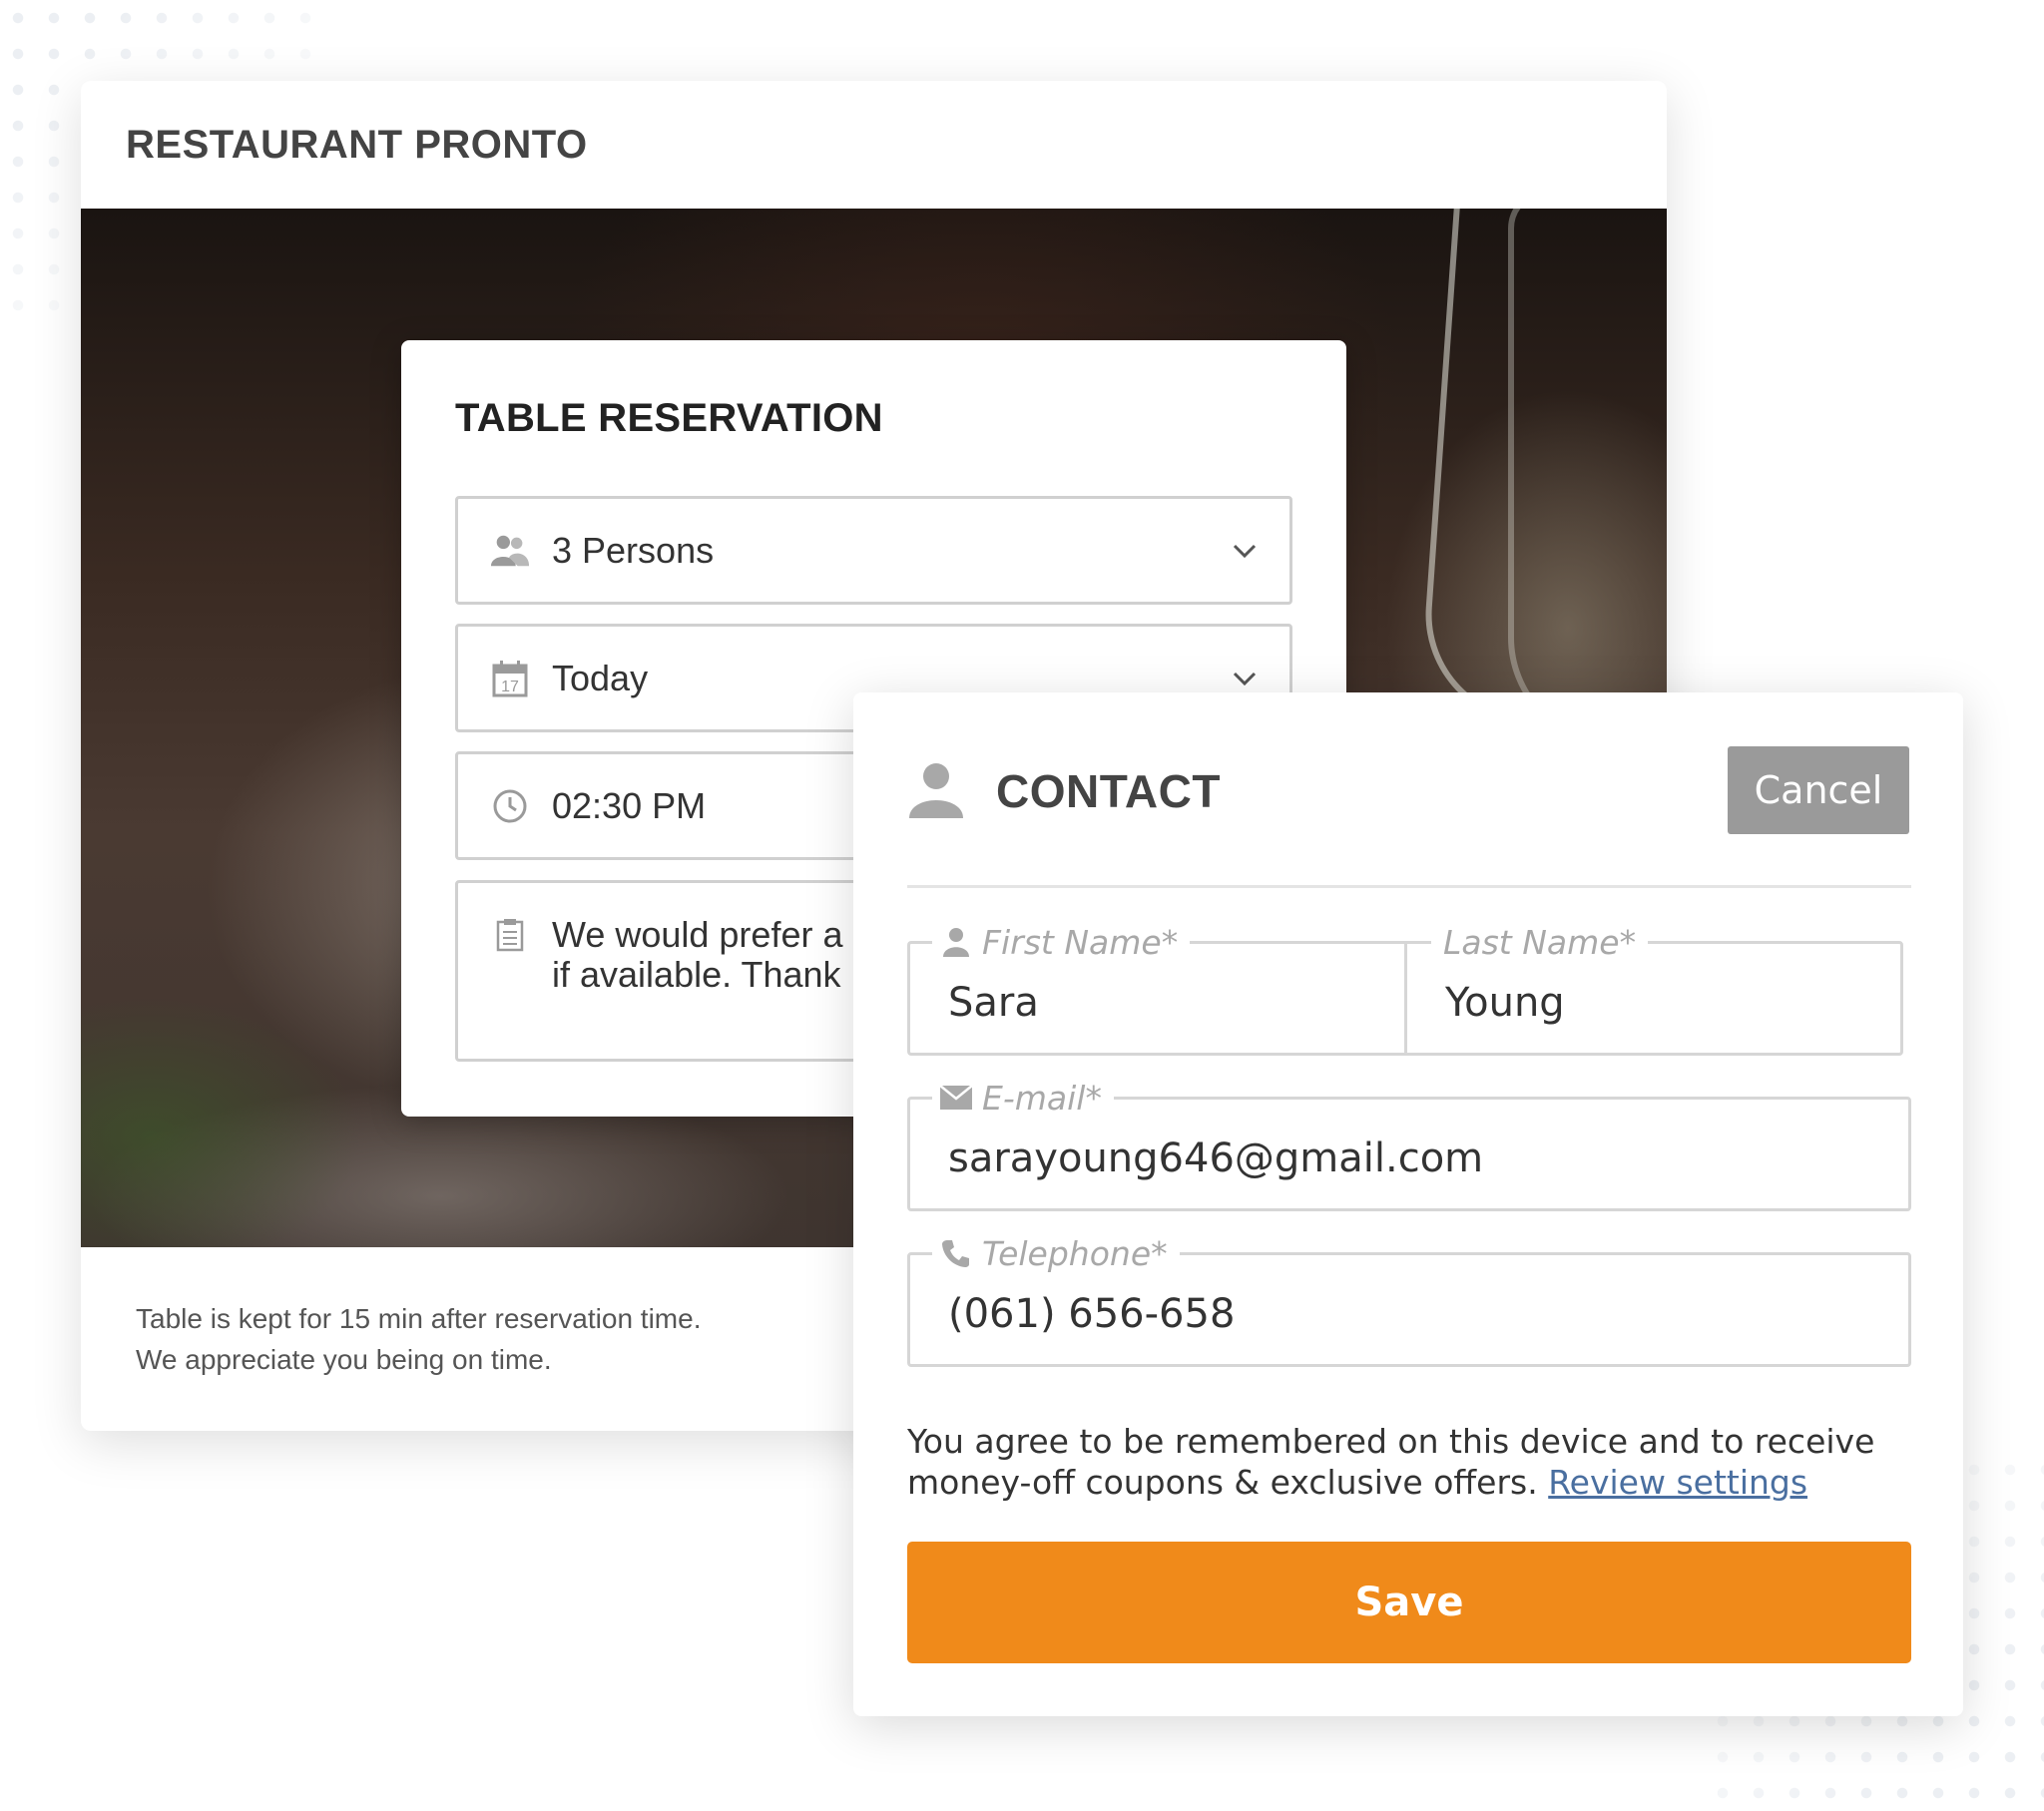 Image resolution: width=2044 pixels, height=1811 pixels. What do you see at coordinates (510, 551) in the screenshot?
I see `people-icon` at bounding box center [510, 551].